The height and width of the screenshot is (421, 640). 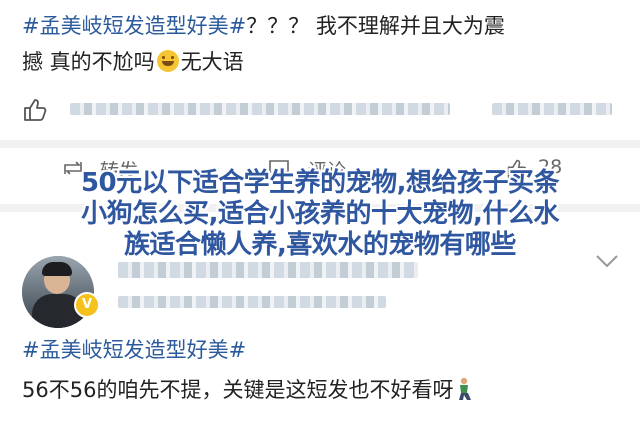 I want to click on overlay-title-line-1: 50元以下适合学生养的宠物,想给孩子买条, so click(x=320, y=183).